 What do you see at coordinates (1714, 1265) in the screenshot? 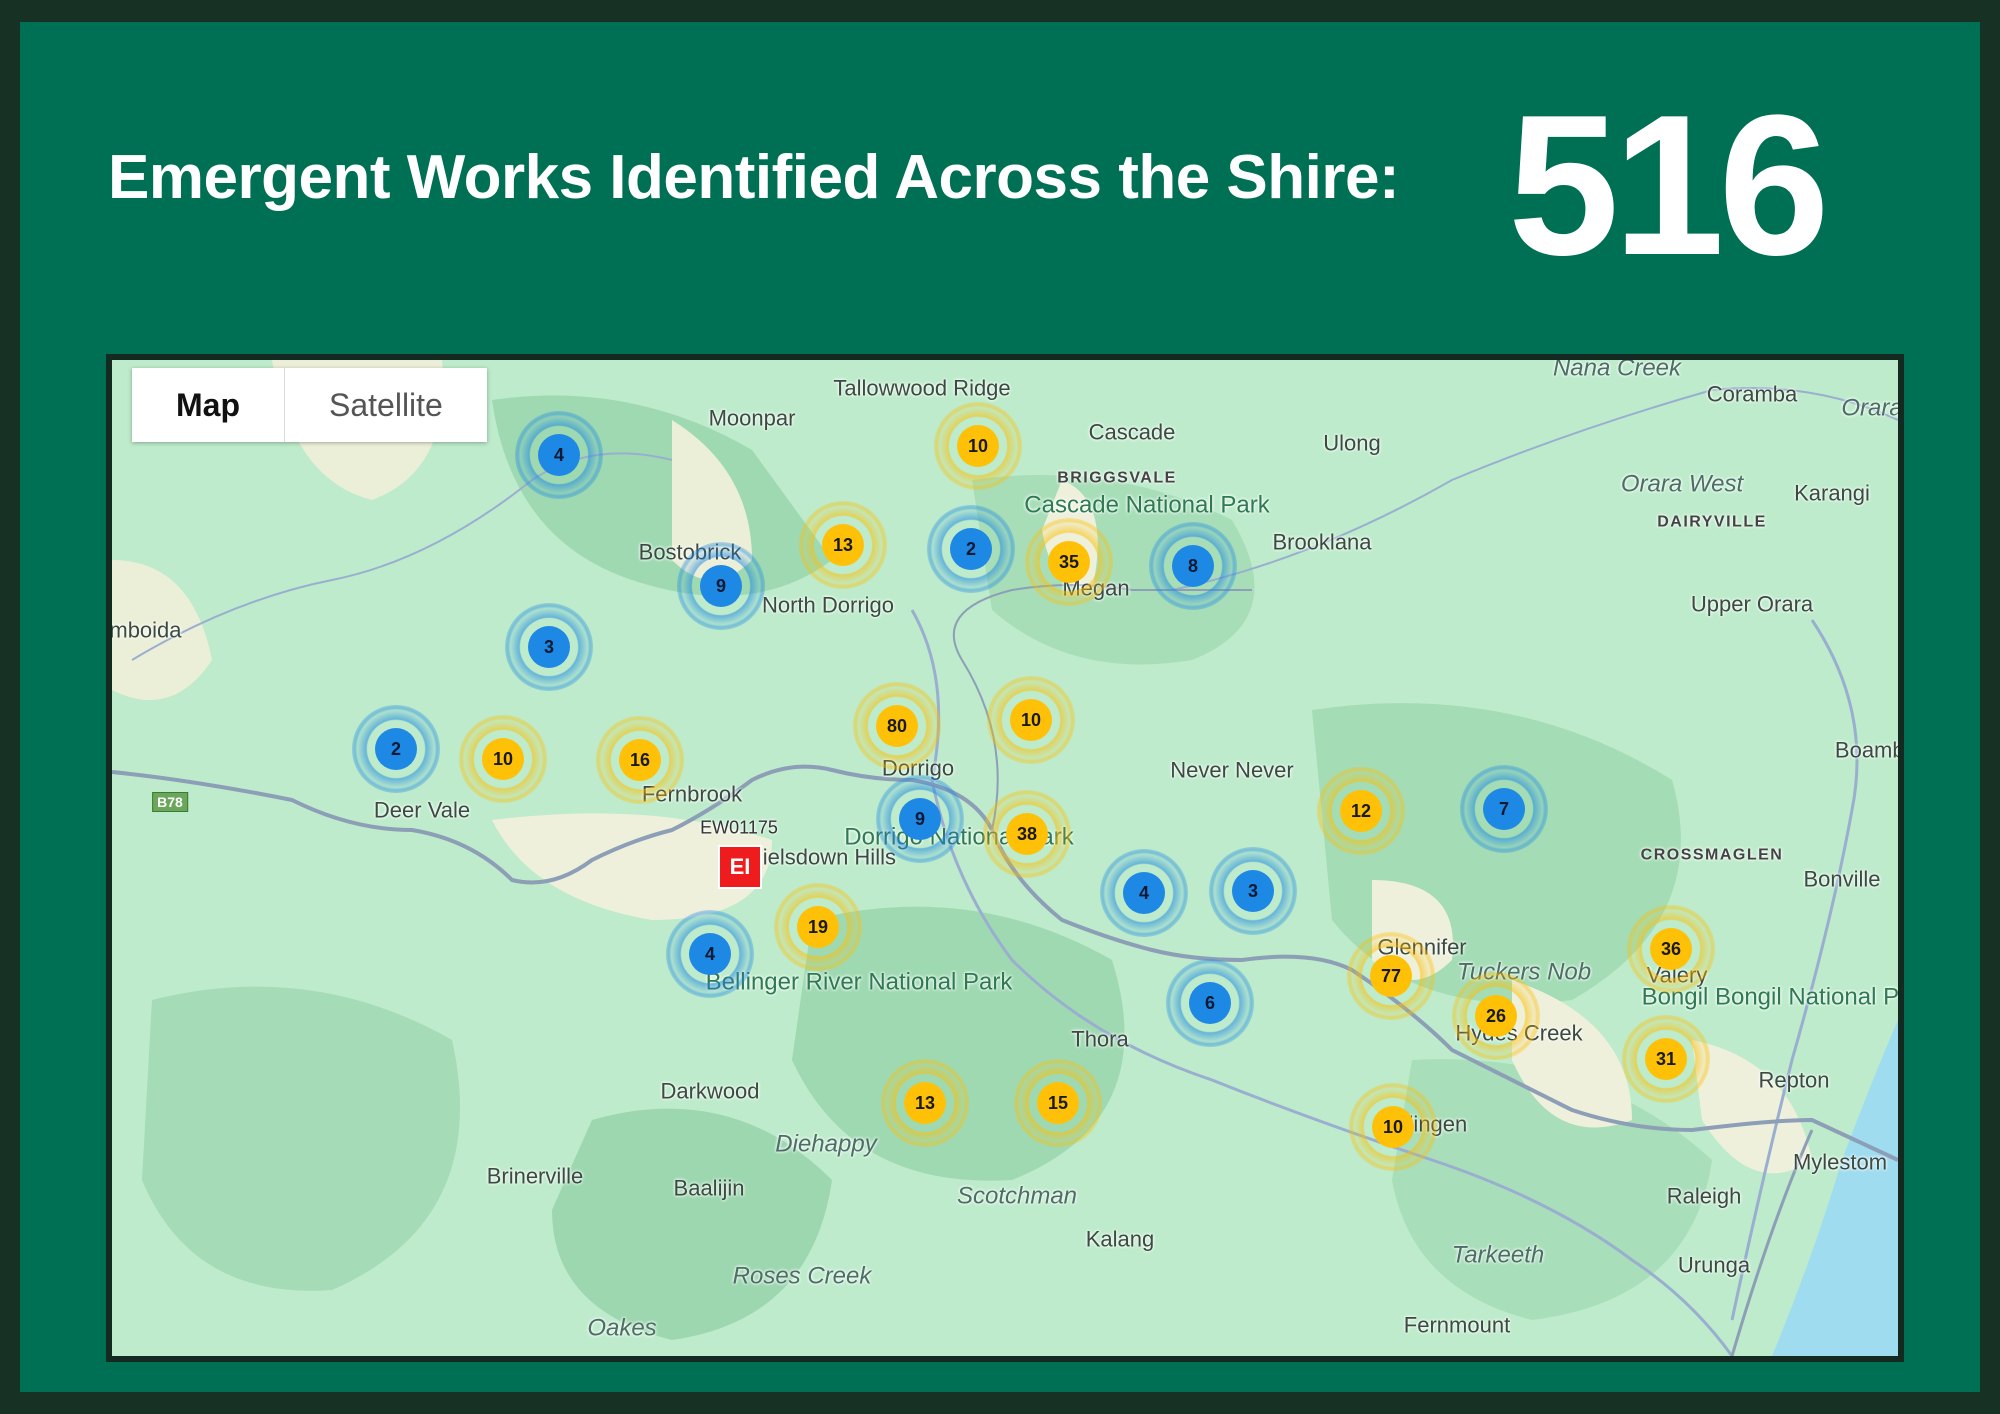
I see `place-label: Urunga` at bounding box center [1714, 1265].